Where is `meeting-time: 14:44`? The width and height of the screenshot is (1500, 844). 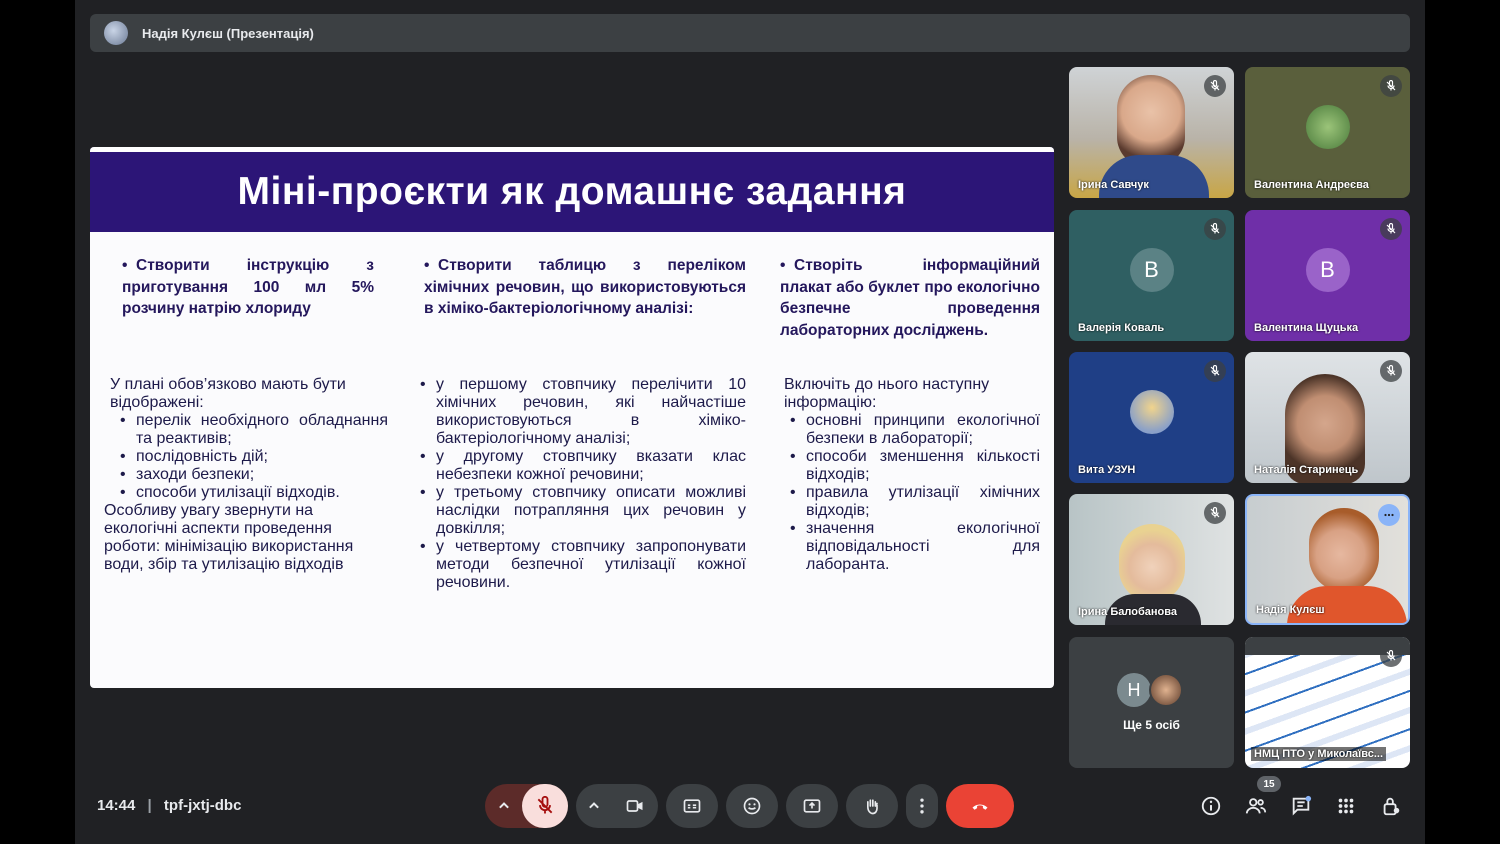 meeting-time: 14:44 is located at coordinates (116, 805).